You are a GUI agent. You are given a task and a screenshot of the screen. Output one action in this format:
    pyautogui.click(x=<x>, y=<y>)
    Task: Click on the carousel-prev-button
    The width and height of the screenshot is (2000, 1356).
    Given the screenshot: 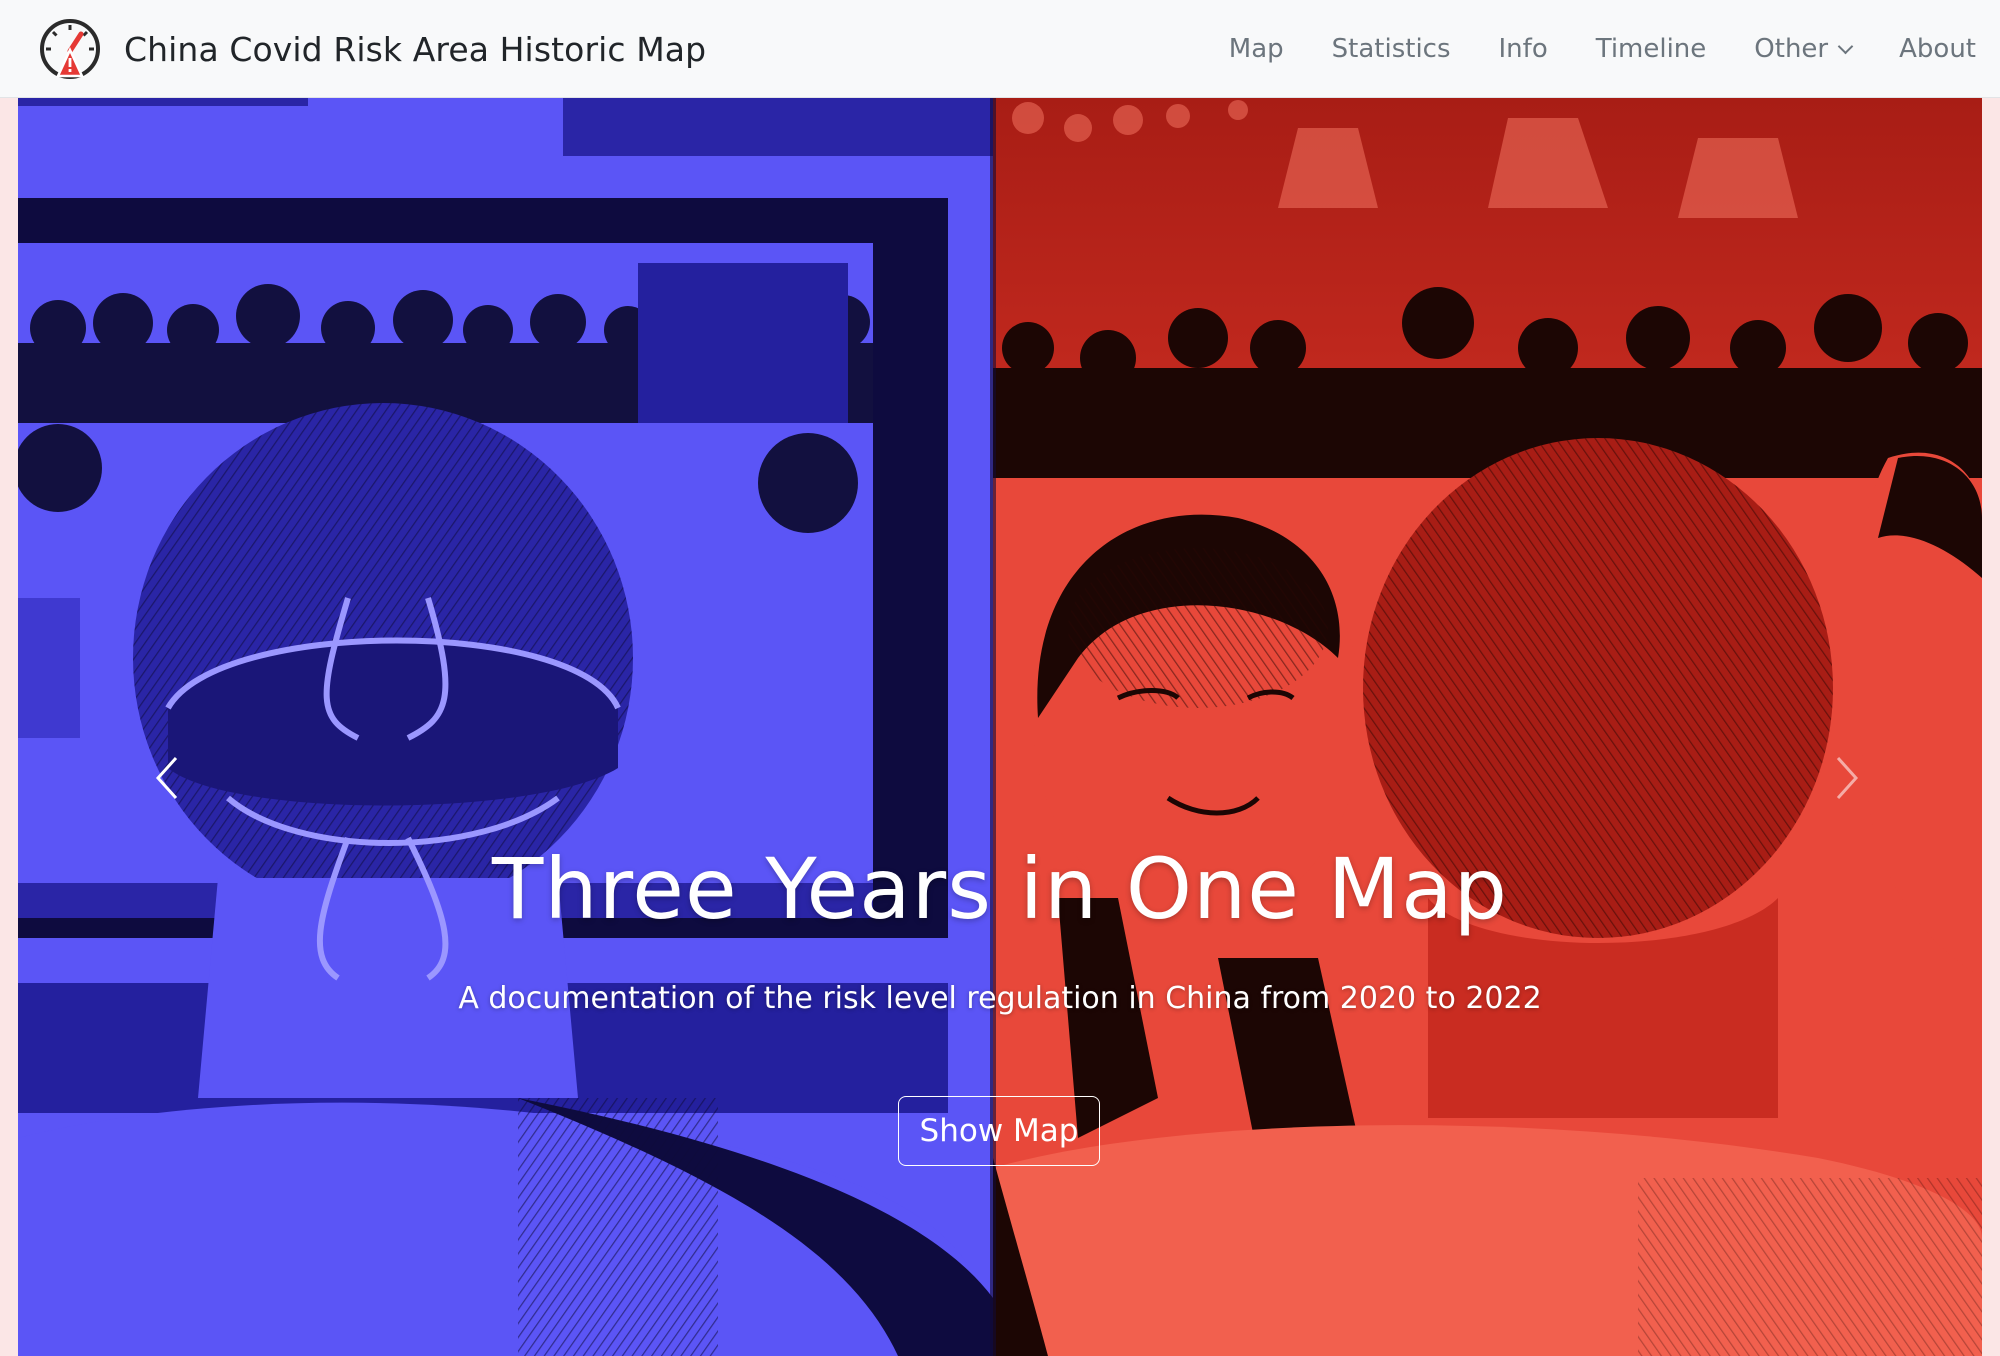 What is the action you would take?
    pyautogui.click(x=166, y=778)
    